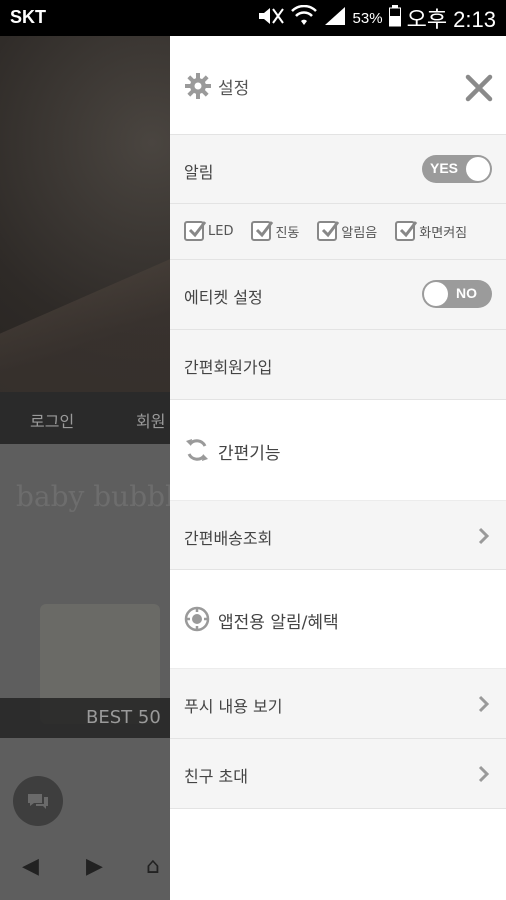 This screenshot has width=506, height=900. I want to click on drawer-header: 설정, so click(338, 85).